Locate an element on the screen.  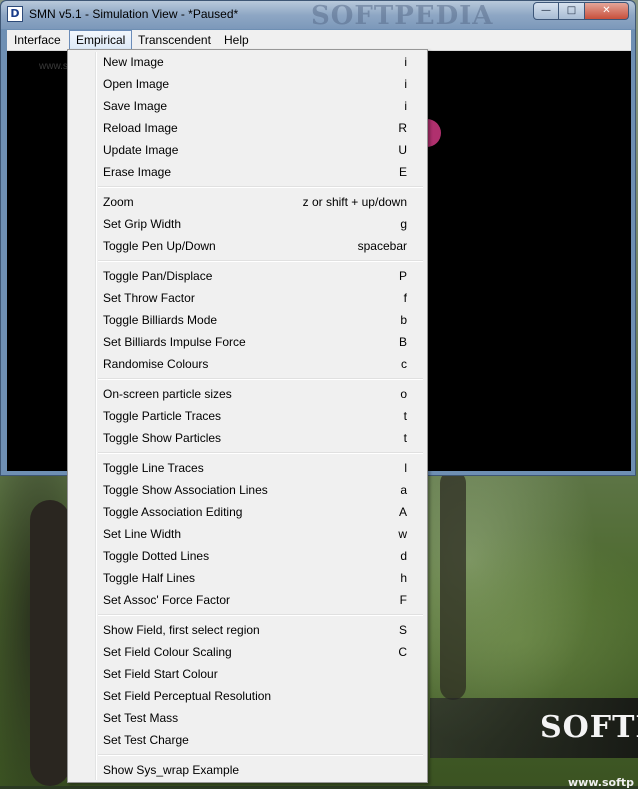
menu-item-shortcut: spacebar is located at coordinates (382, 246).